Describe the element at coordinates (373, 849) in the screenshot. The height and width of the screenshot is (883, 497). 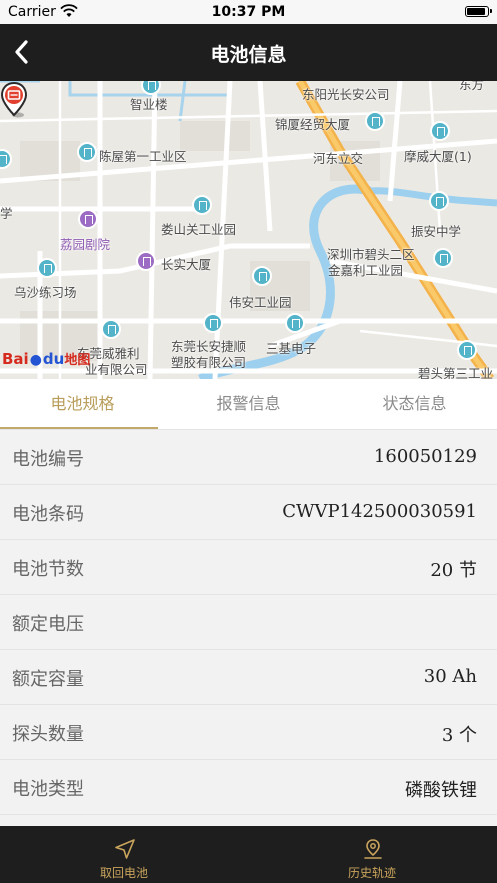
I see `location-pin-icon` at that location.